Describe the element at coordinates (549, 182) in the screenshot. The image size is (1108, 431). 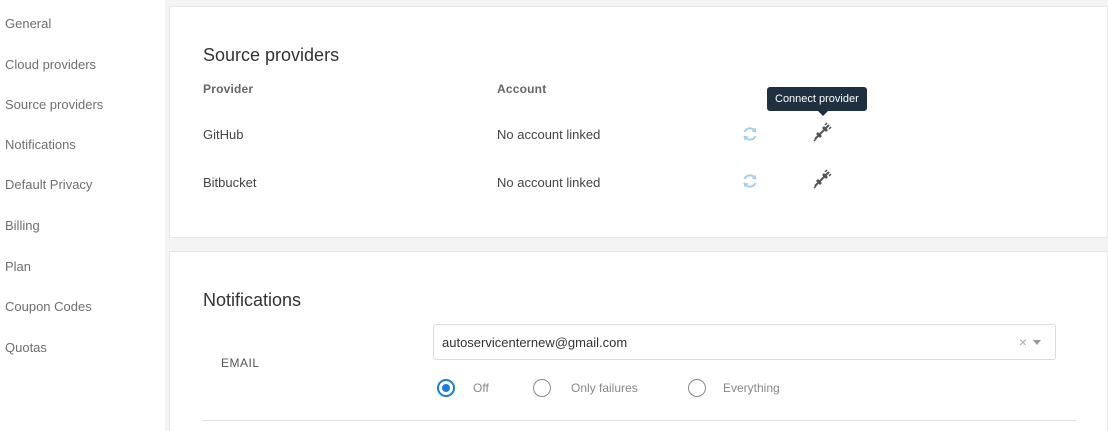
I see `account-status-bitbucket: No account linked` at that location.